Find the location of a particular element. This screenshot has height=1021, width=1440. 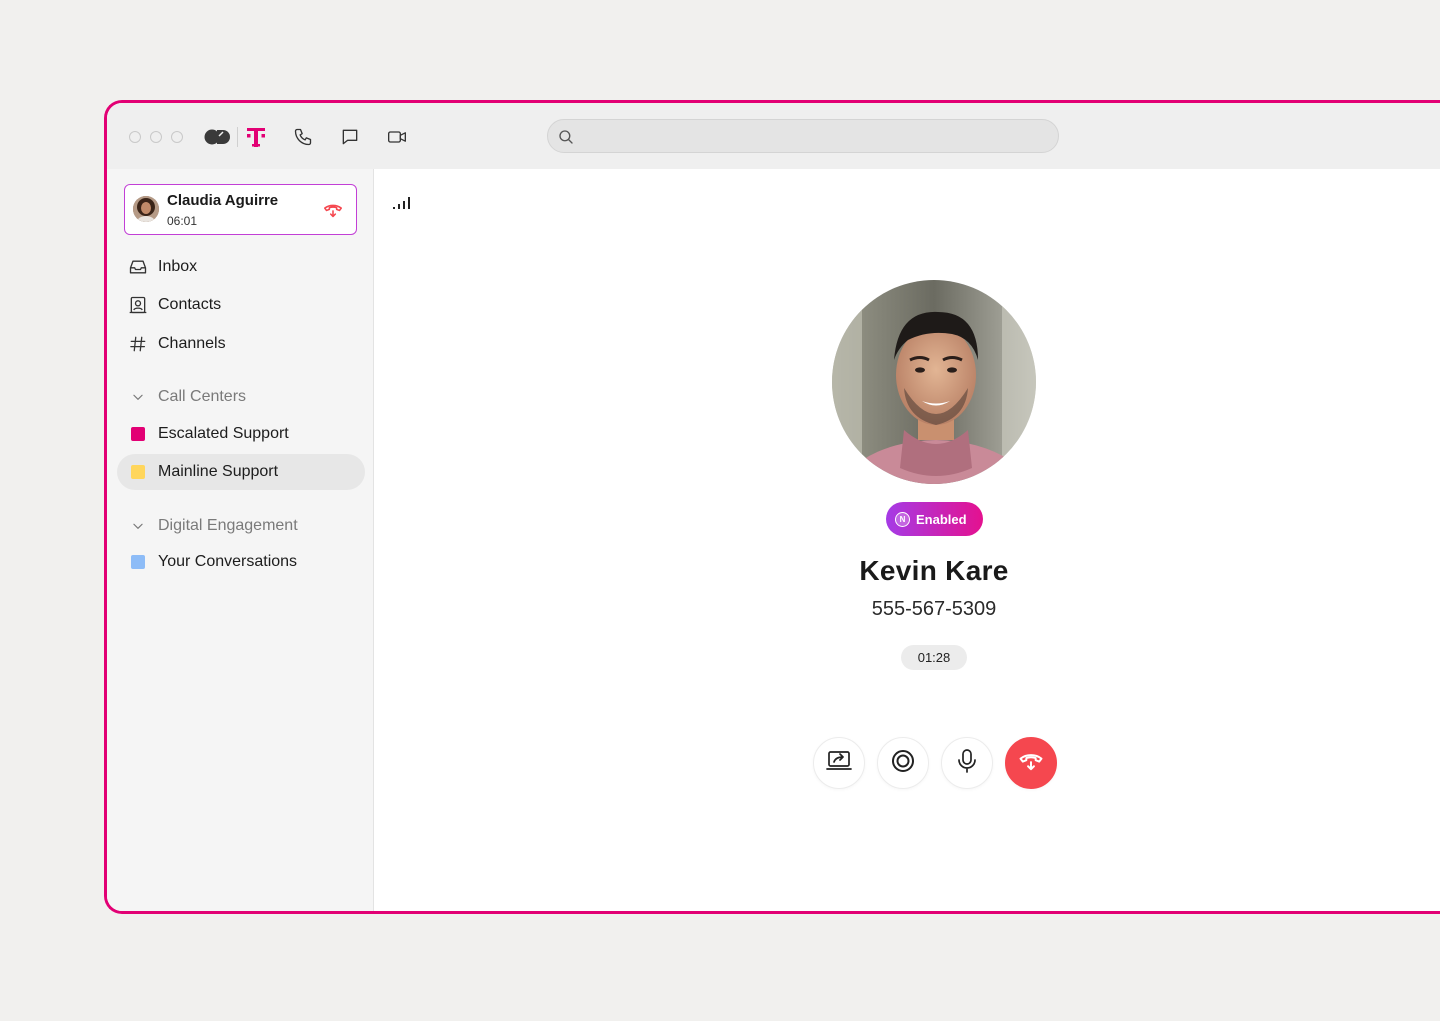

active-call-card: Claudia Aguirre 06:01 is located at coordinates (240, 209).